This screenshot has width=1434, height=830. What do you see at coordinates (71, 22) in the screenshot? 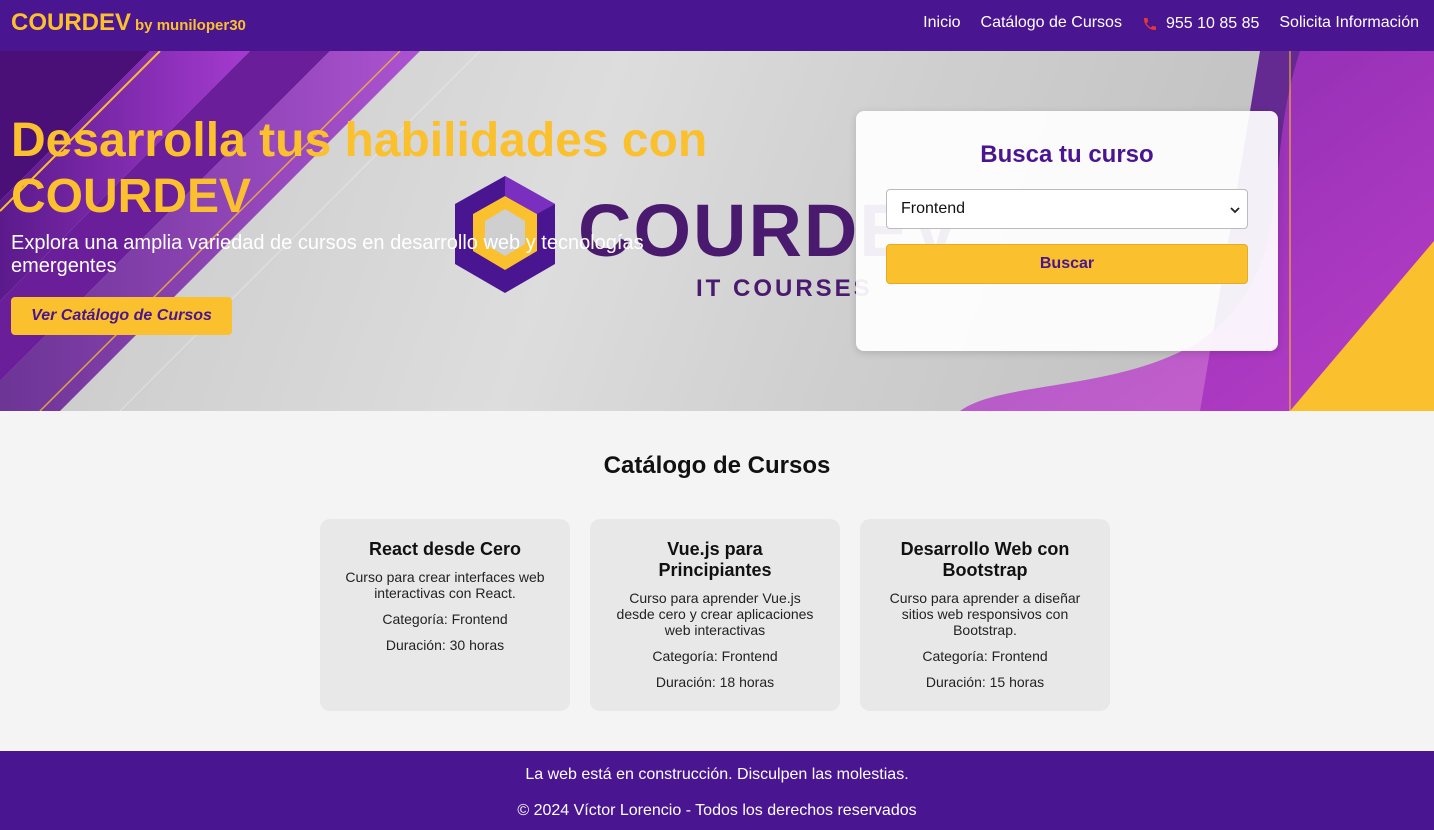
I see `brand-name: COURDEV` at bounding box center [71, 22].